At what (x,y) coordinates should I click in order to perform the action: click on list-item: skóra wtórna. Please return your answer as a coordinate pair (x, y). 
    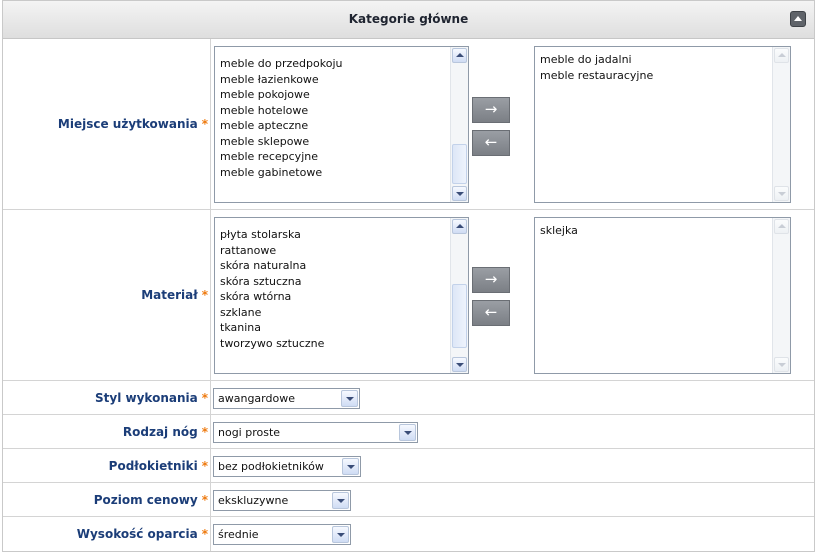
    Looking at the image, I should click on (333, 297).